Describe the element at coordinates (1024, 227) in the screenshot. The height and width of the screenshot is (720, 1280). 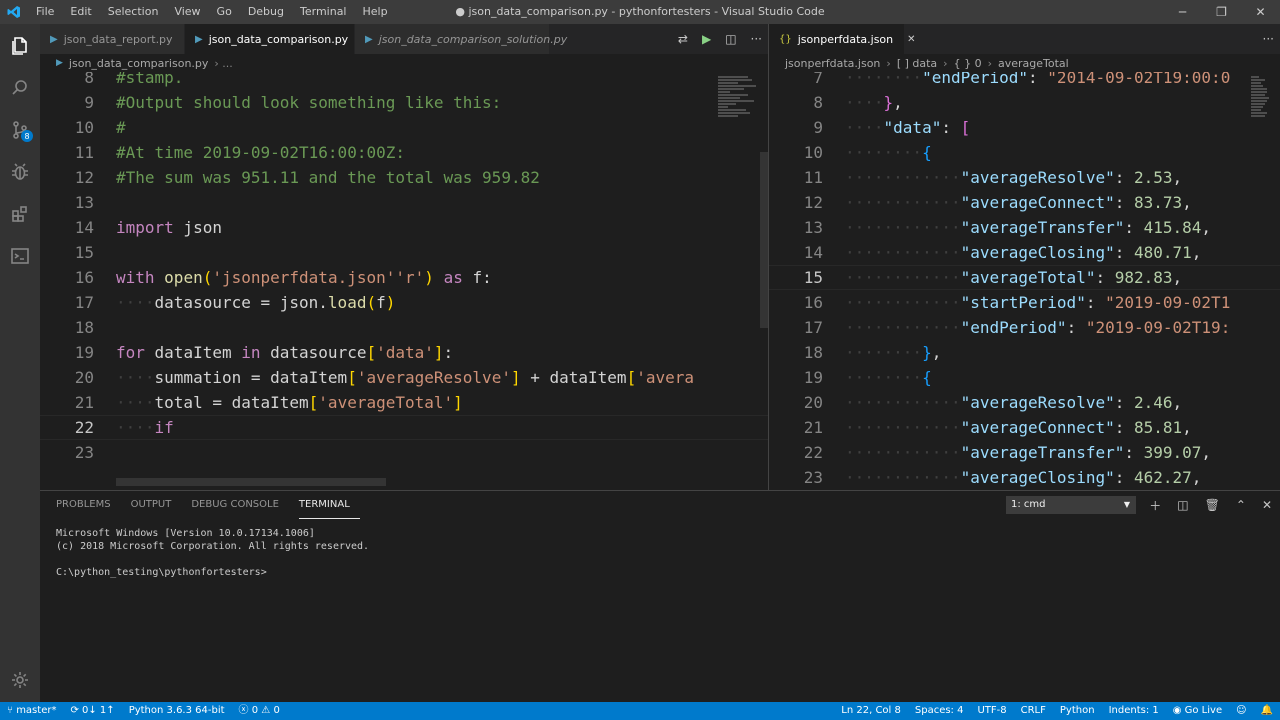
I see `code-line: 13 ············"averageTransfer": 415.84,` at that location.